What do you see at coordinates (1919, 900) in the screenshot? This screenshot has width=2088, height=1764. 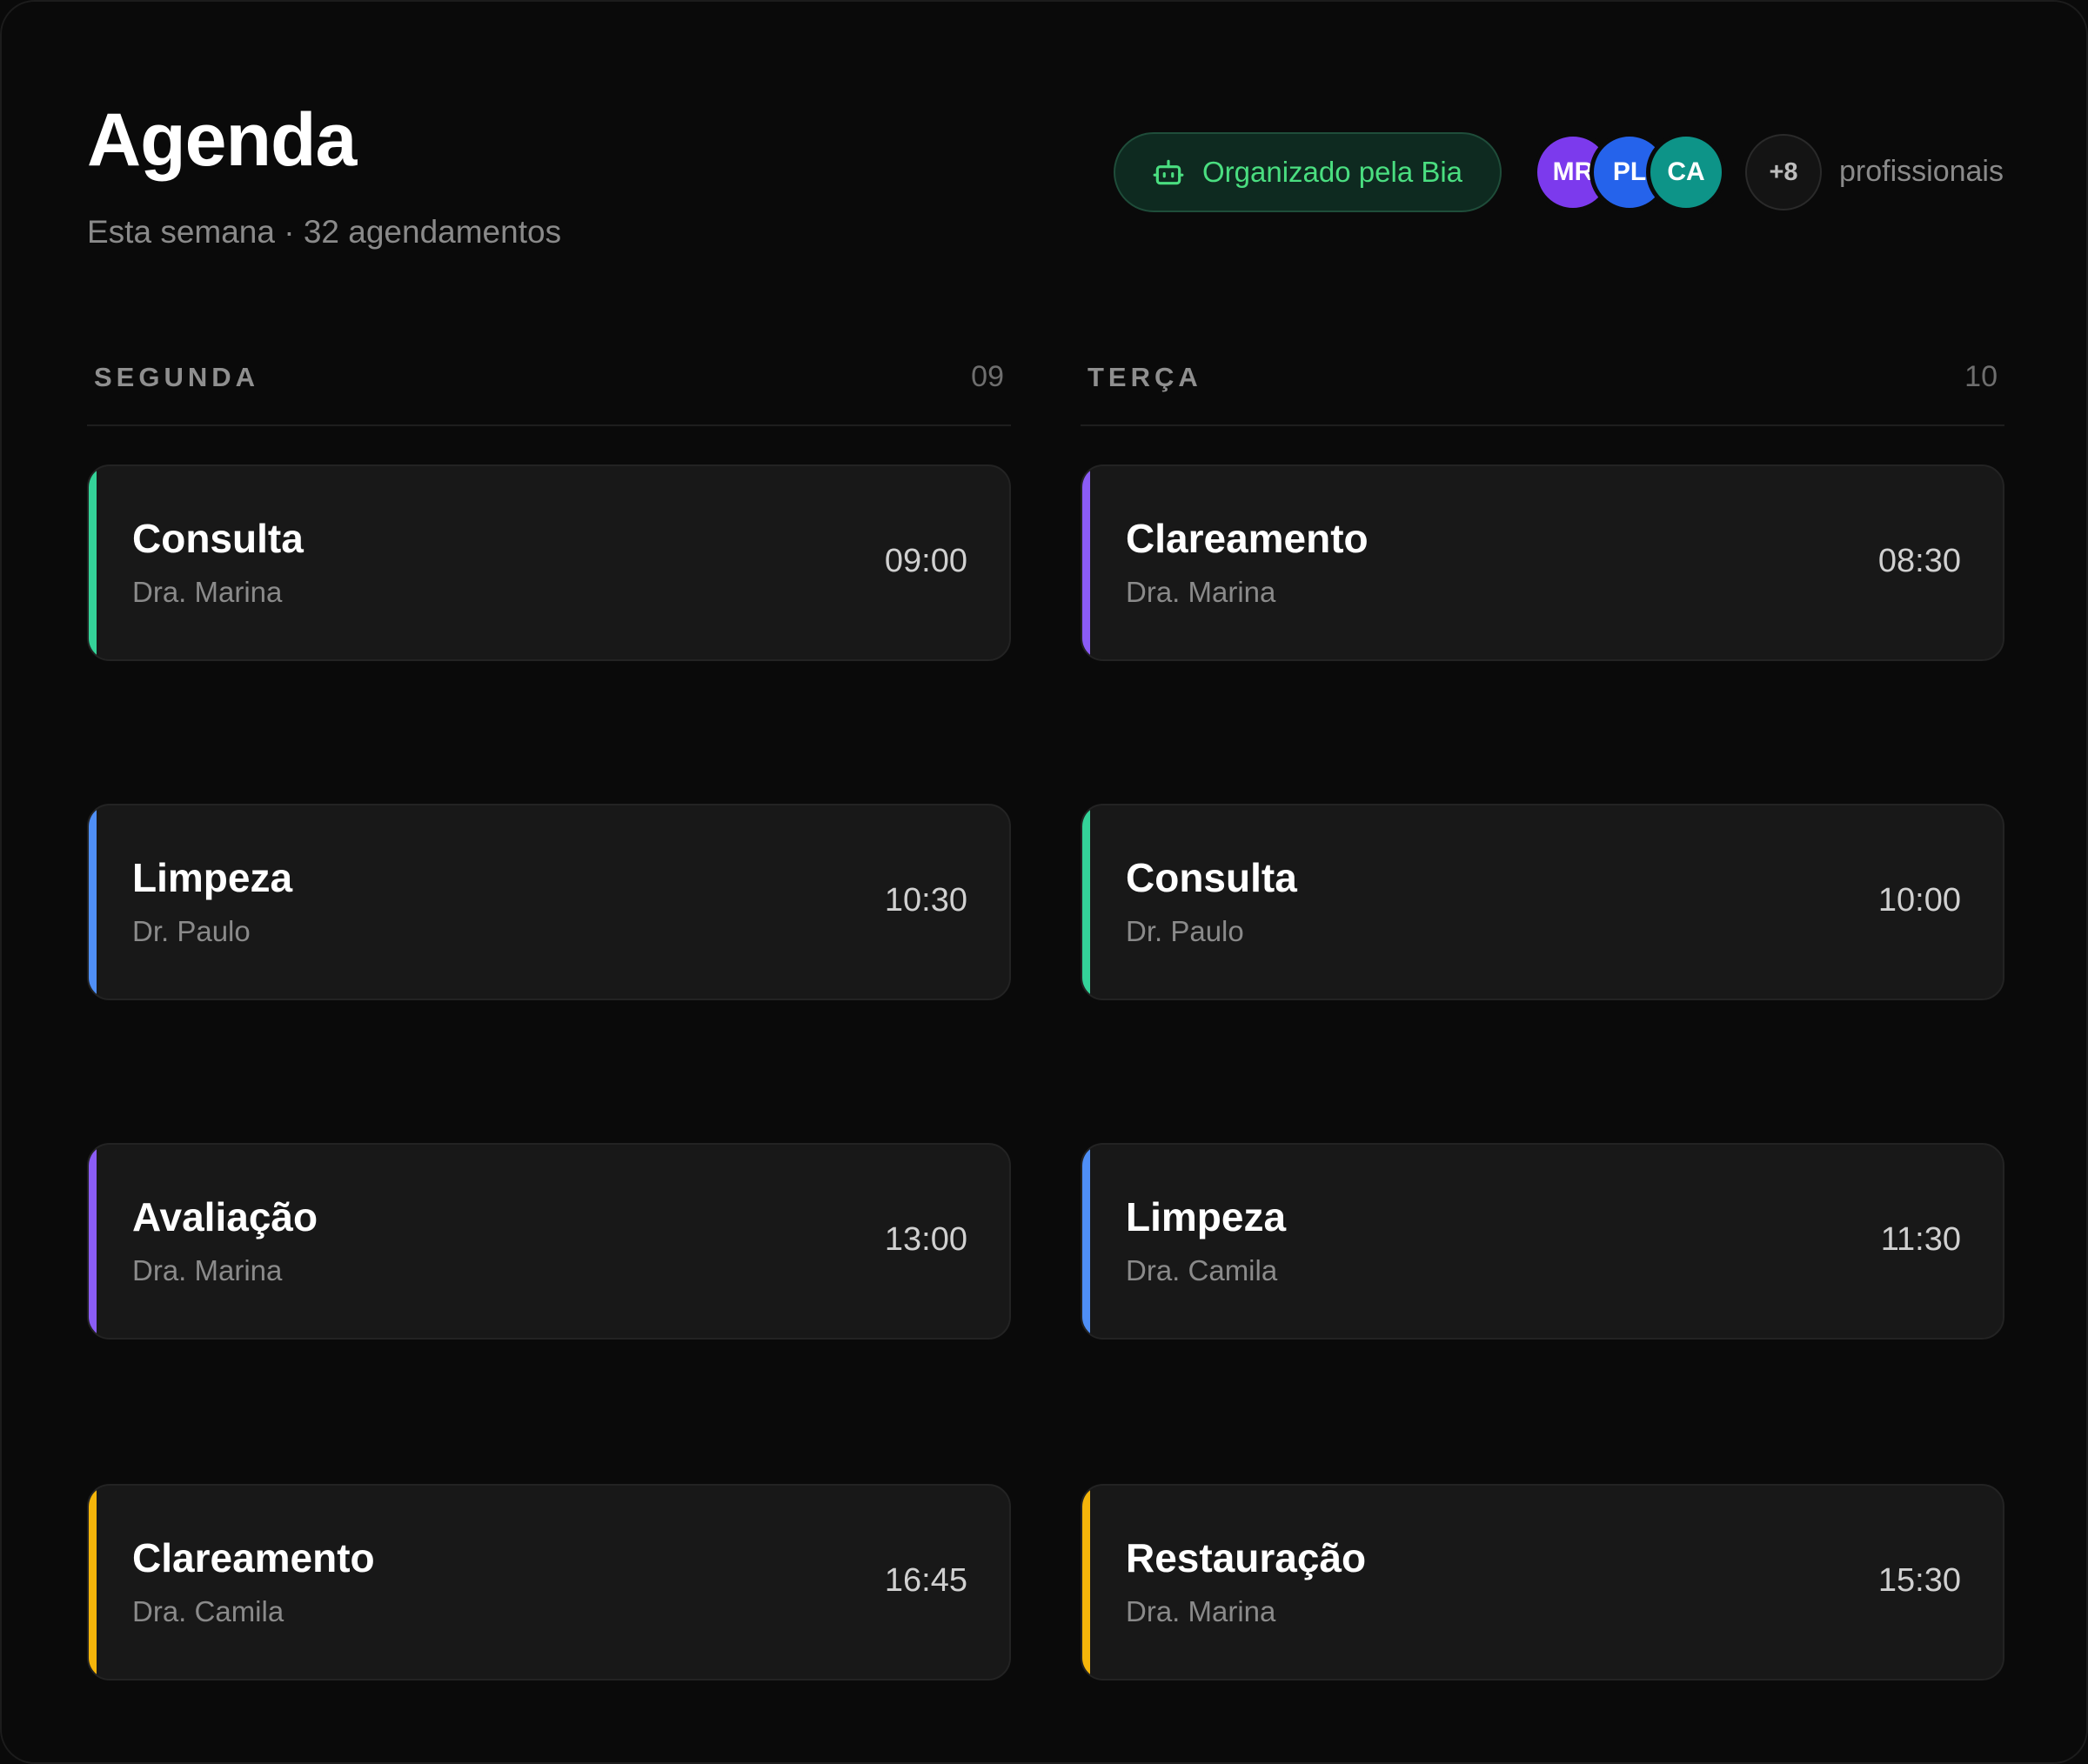 I see `appointment-time: 10:00` at bounding box center [1919, 900].